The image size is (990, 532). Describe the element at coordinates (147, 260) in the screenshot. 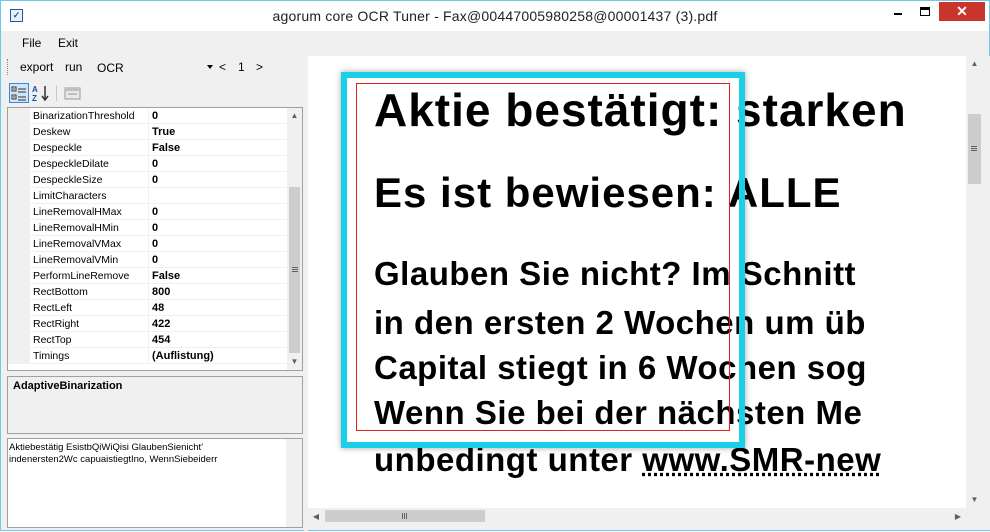

I see `property-row: LineRemovalVMin 0` at that location.